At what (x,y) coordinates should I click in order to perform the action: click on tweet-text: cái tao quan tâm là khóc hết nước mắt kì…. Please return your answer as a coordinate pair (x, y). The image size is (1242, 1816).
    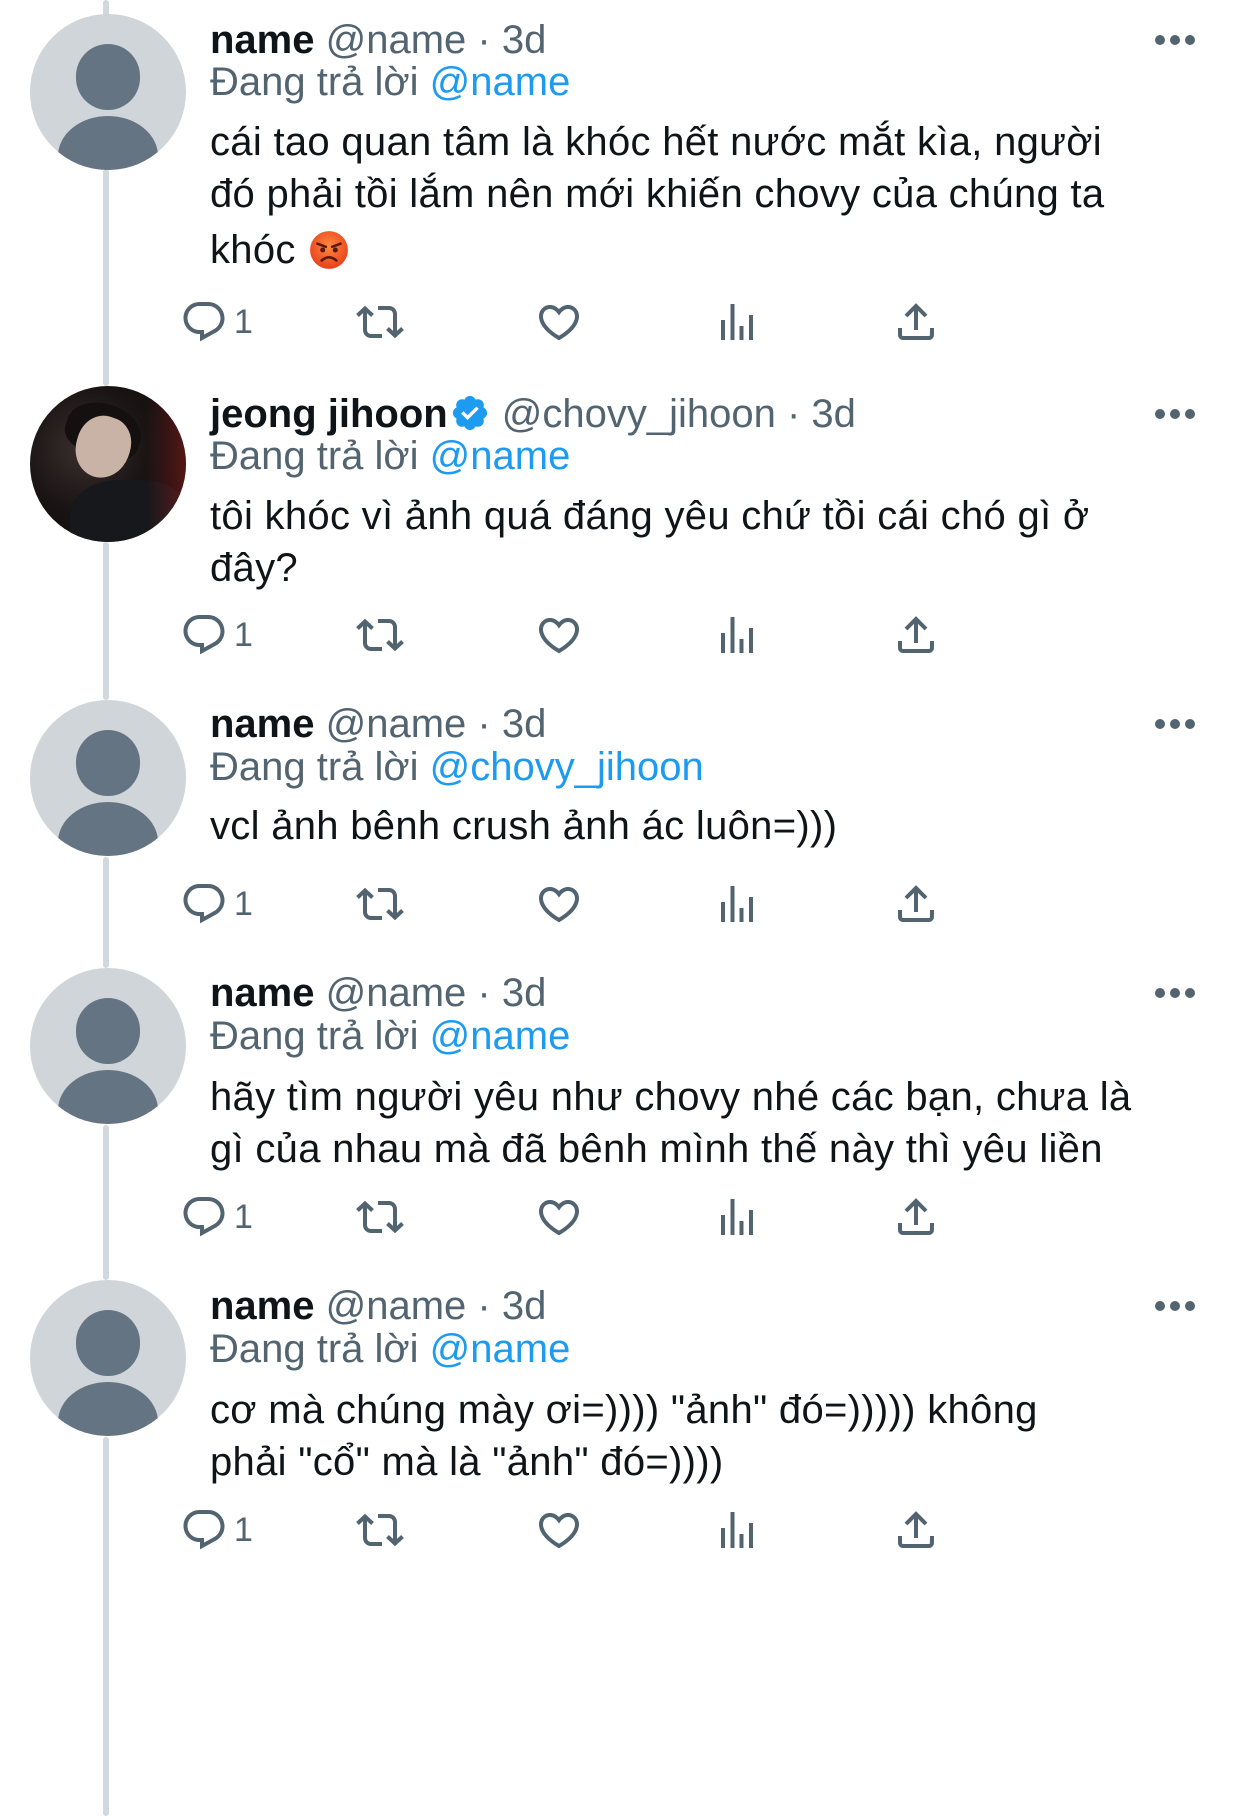
    Looking at the image, I should click on (710, 196).